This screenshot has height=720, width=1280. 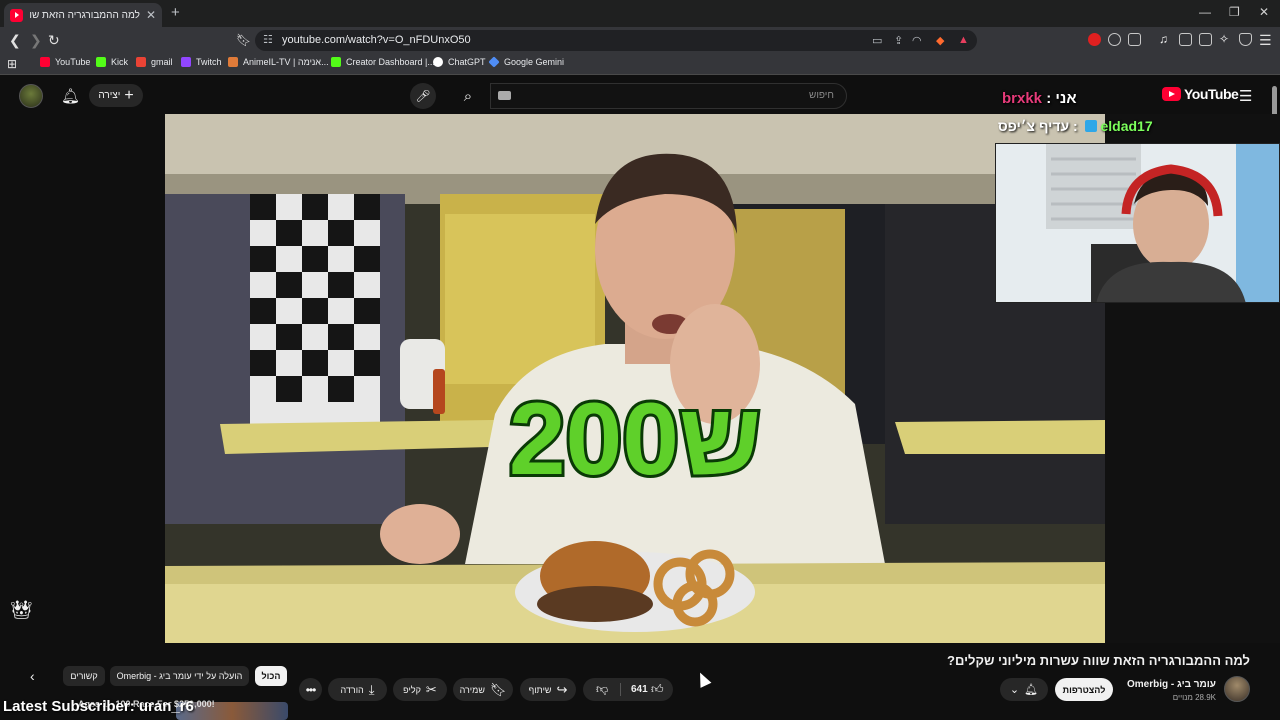 What do you see at coordinates (336, 62) in the screenshot?
I see `kick-icon` at bounding box center [336, 62].